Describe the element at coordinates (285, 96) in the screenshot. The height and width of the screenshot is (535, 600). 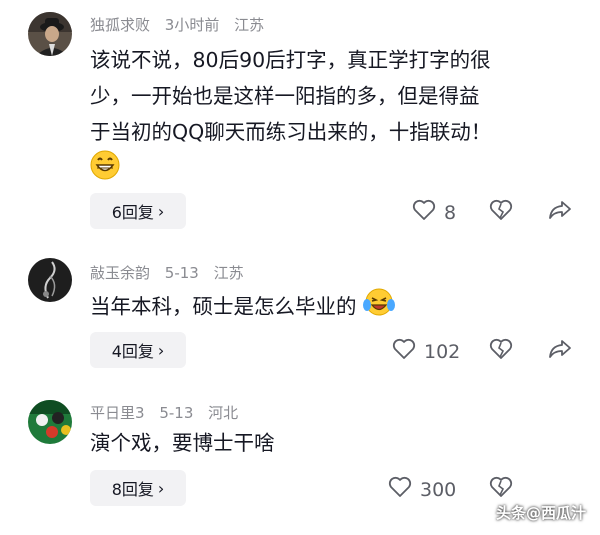
I see `comment-text-line: 少，一开始也是这样一阳指的多，但是得益` at that location.